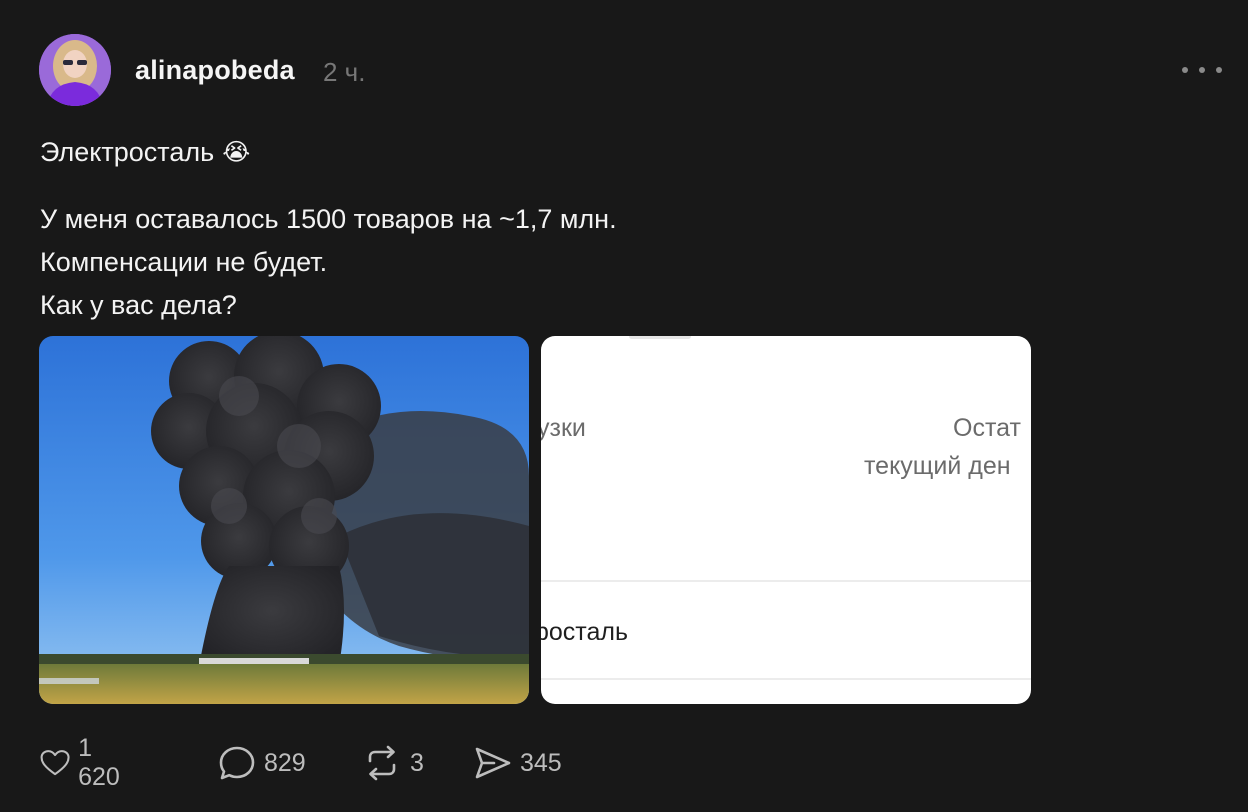 This screenshot has height=812, width=1248. I want to click on repost-button: 3, so click(393, 763).